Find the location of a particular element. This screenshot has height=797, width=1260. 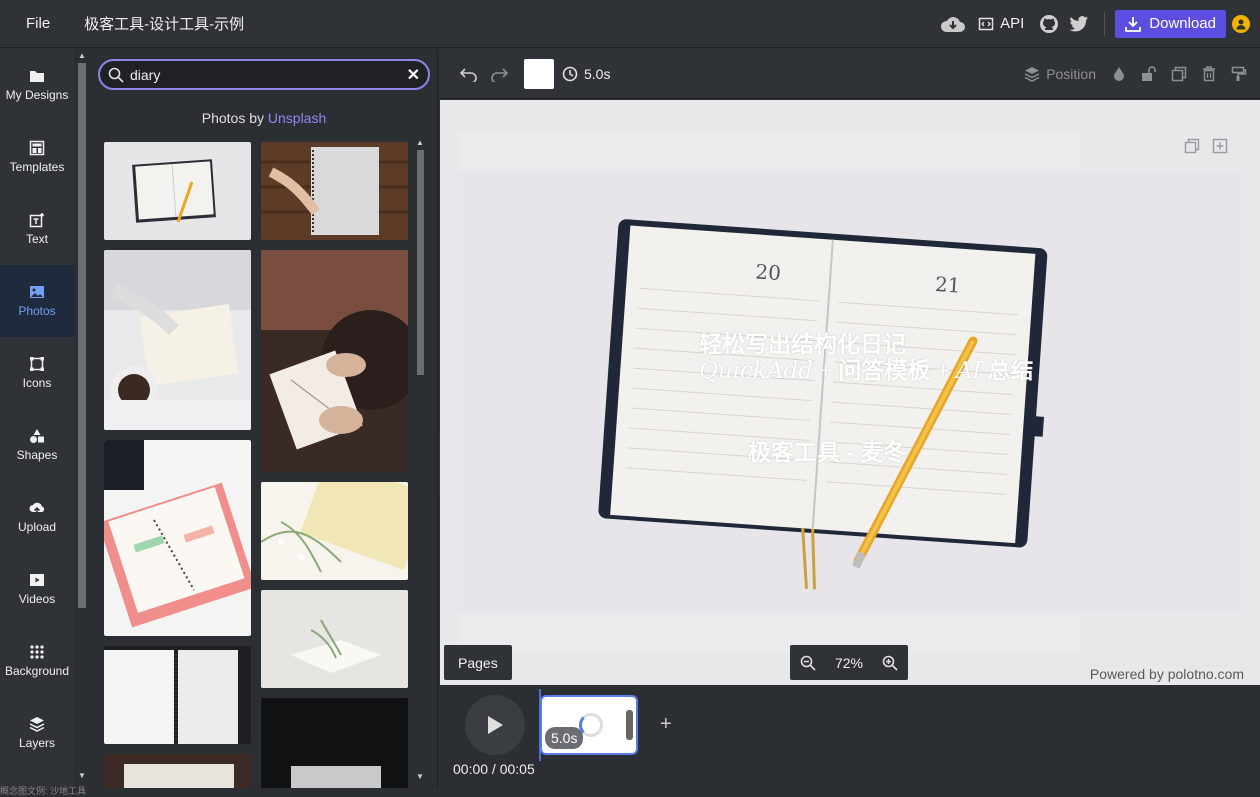

add-page-icon is located at coordinates (1220, 146).